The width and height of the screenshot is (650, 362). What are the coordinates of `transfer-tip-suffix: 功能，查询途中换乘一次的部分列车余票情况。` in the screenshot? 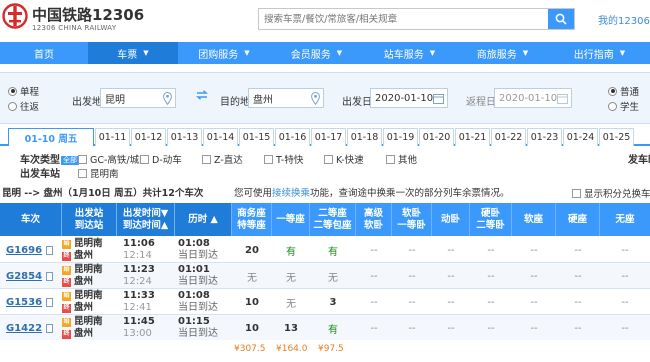 It's located at (410, 193).